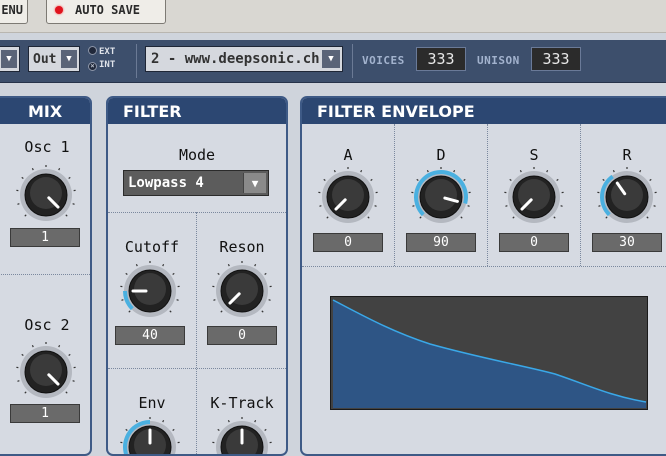 Image resolution: width=666 pixels, height=456 pixels. What do you see at coordinates (489, 353) in the screenshot?
I see `envelope-graph` at bounding box center [489, 353].